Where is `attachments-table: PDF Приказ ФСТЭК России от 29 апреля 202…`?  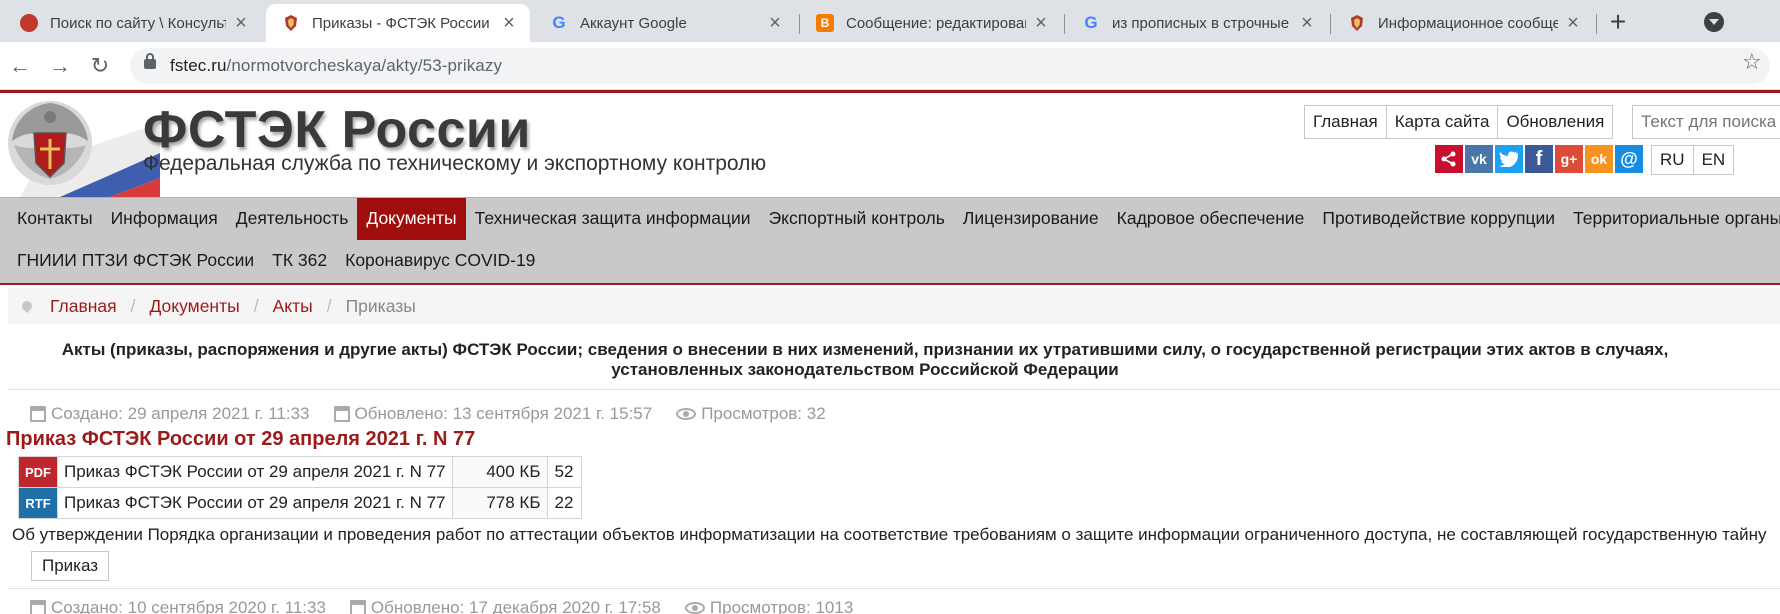
attachments-table: PDF Приказ ФСТЭК России от 29 апреля 202… is located at coordinates (300, 487).